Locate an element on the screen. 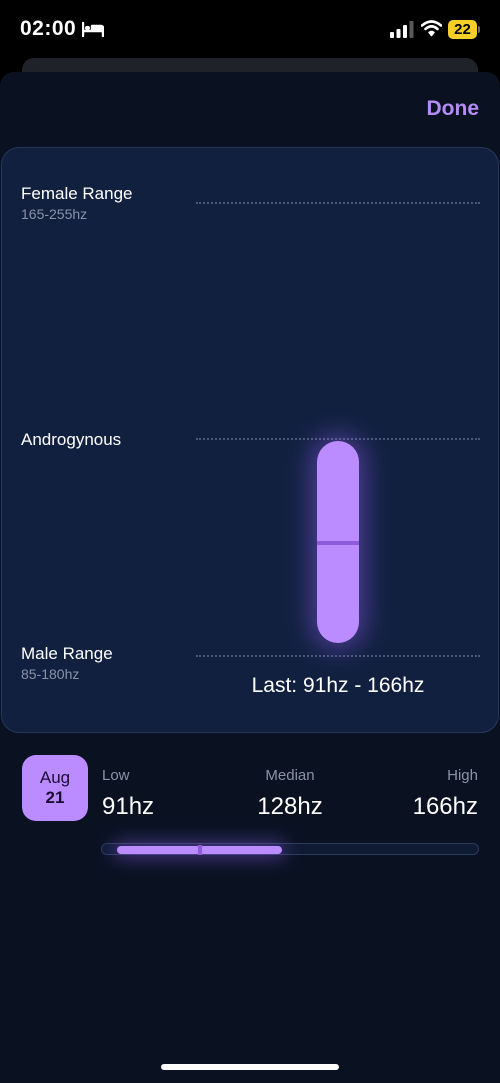 This screenshot has width=500, height=1083. status-time: 02:00 is located at coordinates (48, 28).